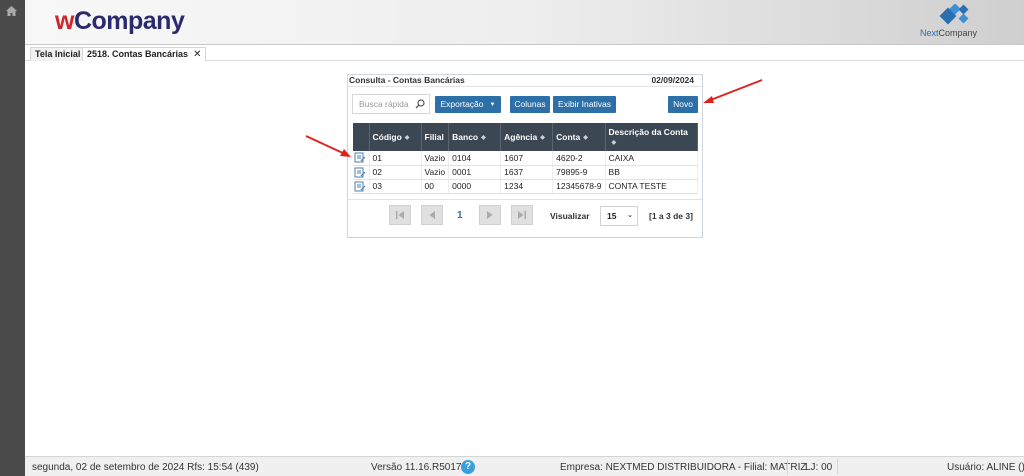 This screenshot has height=476, width=1024. Describe the element at coordinates (395, 137) in the screenshot. I see `header-codigo: Código ◆` at that location.